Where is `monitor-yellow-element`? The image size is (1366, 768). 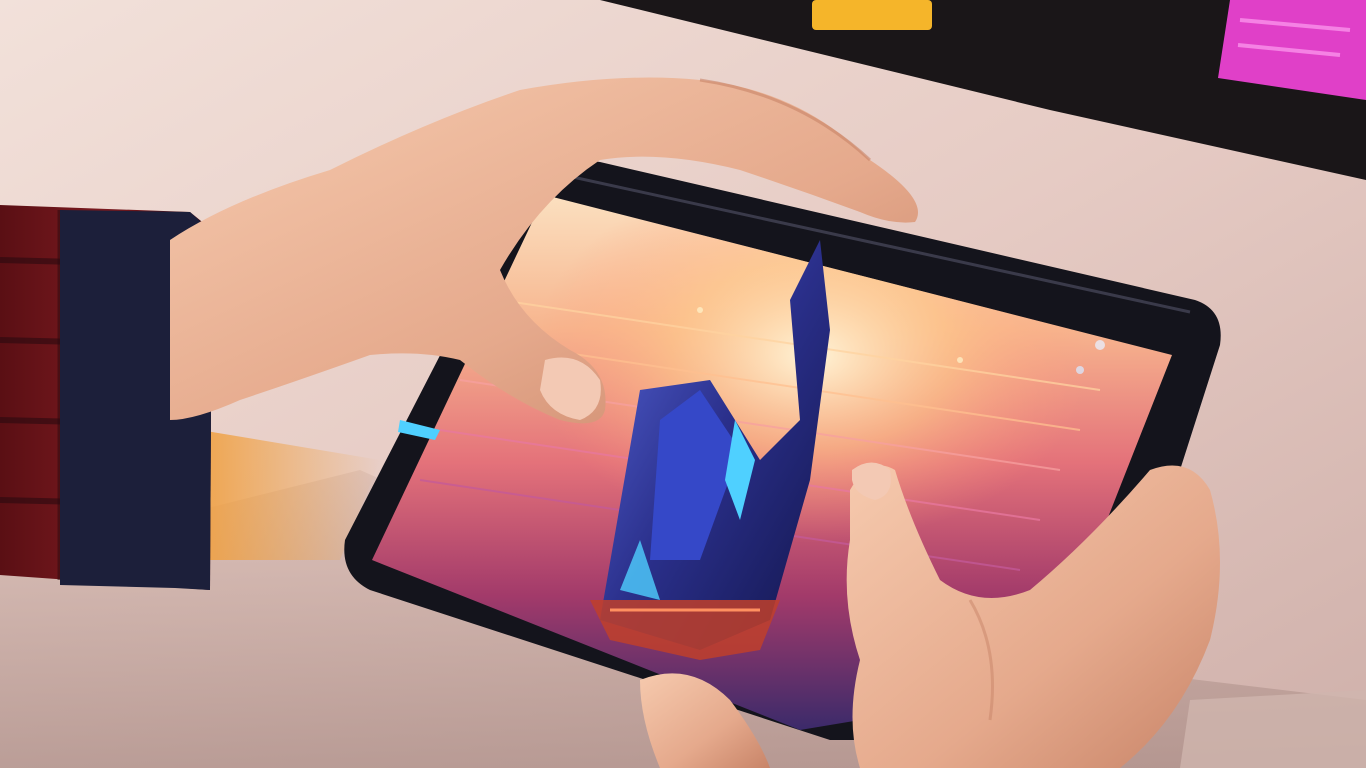 monitor-yellow-element is located at coordinates (872, 15).